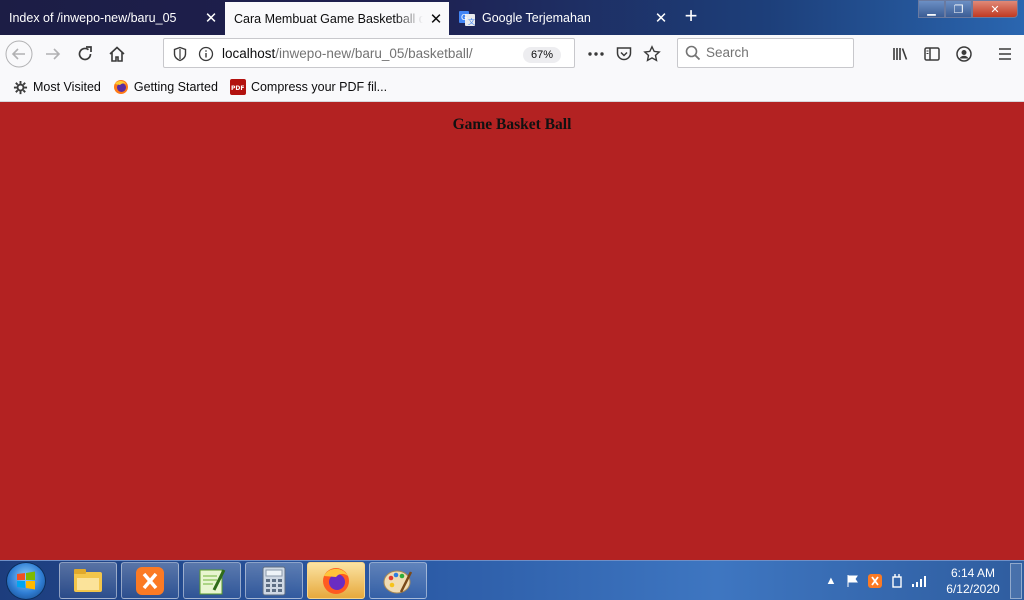  I want to click on search-bar, so click(765, 53).